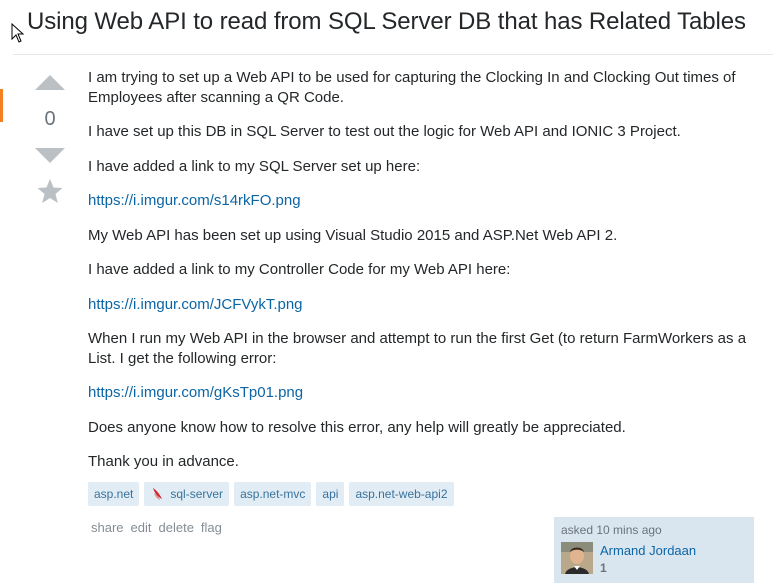 The width and height of the screenshot is (775, 583). I want to click on favorite-star-icon, so click(50, 191).